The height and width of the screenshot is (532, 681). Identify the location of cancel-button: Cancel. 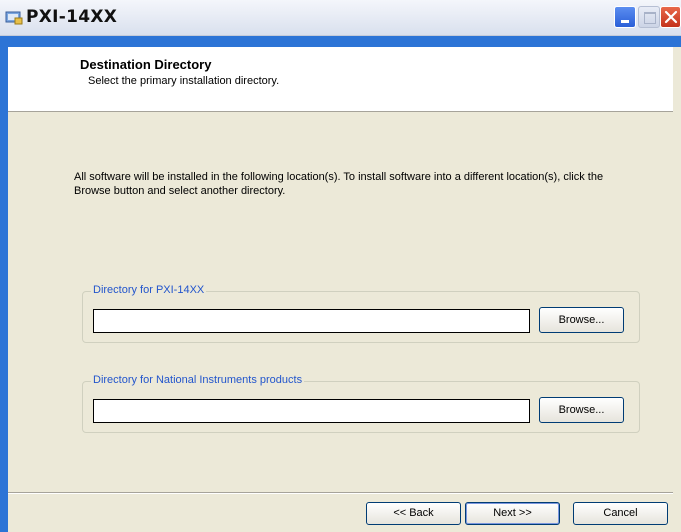
(620, 513).